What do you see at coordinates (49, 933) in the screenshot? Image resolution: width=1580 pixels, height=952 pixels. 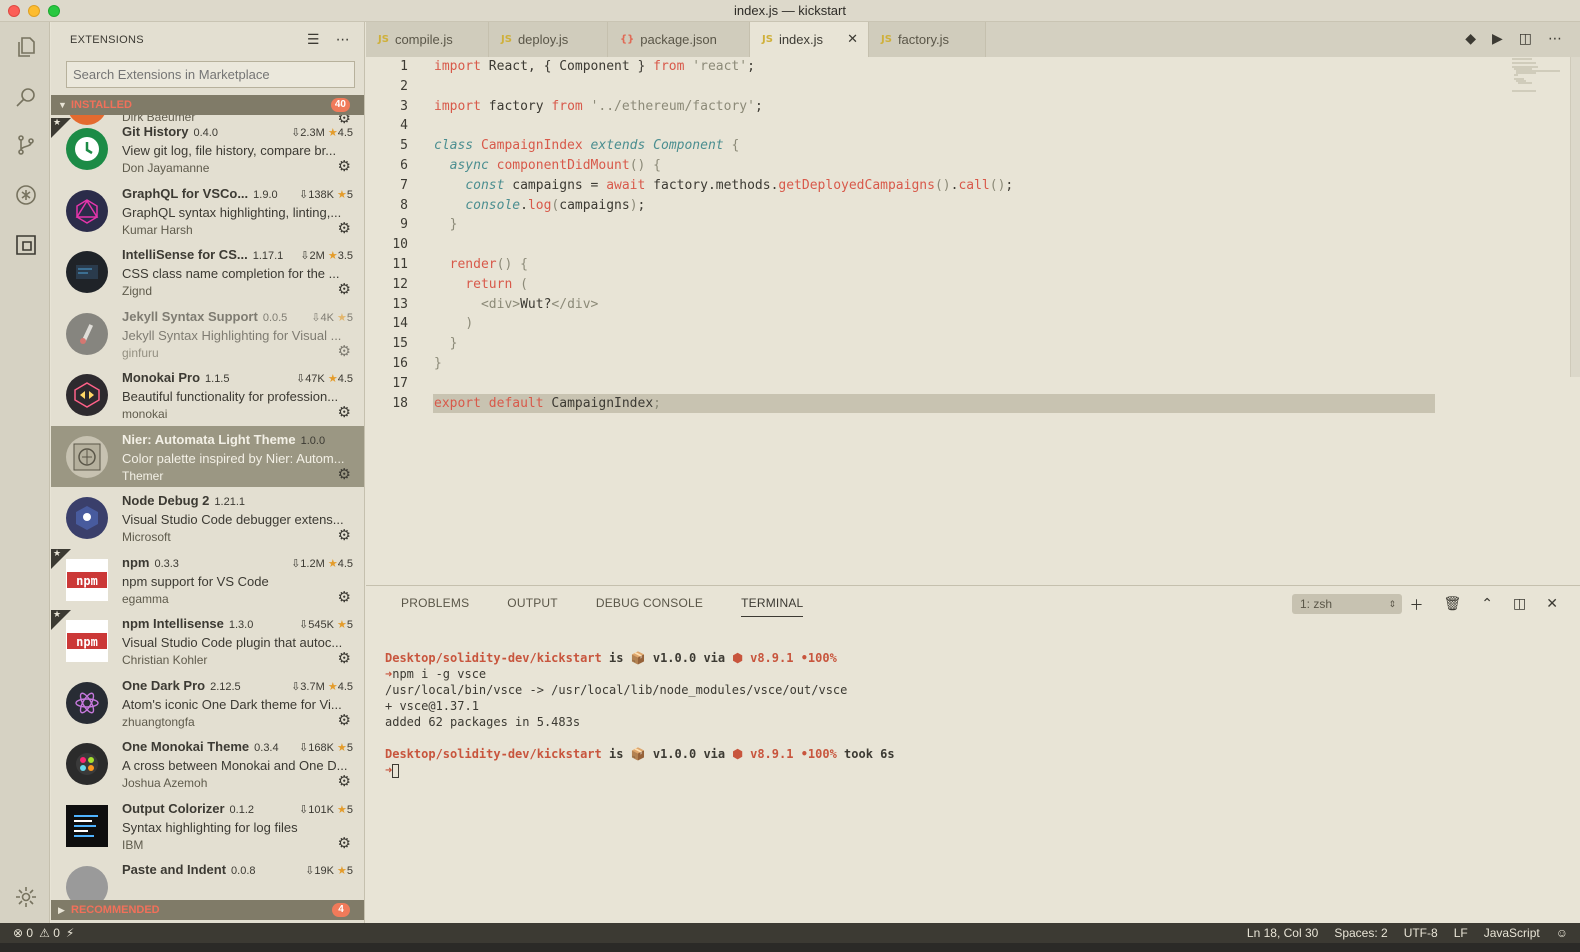 I see `warnings-indicator: ⚠ 0` at bounding box center [49, 933].